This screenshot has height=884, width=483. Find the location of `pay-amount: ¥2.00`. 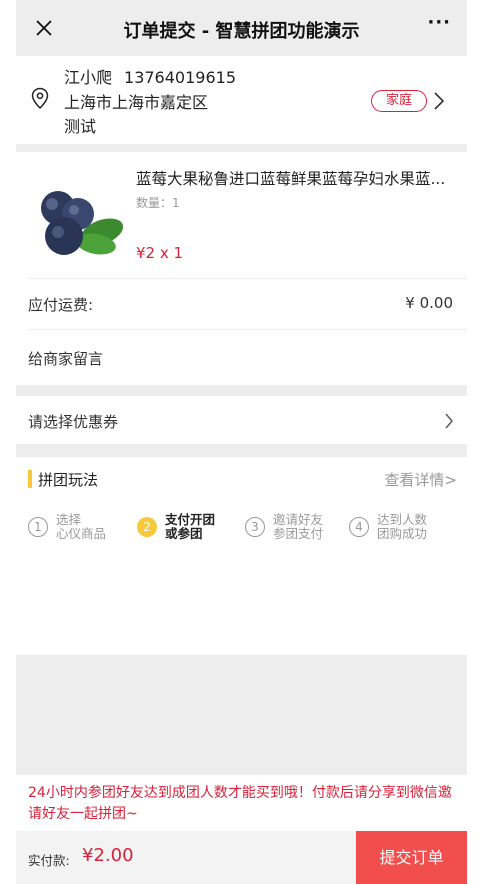

pay-amount: ¥2.00 is located at coordinates (108, 855).